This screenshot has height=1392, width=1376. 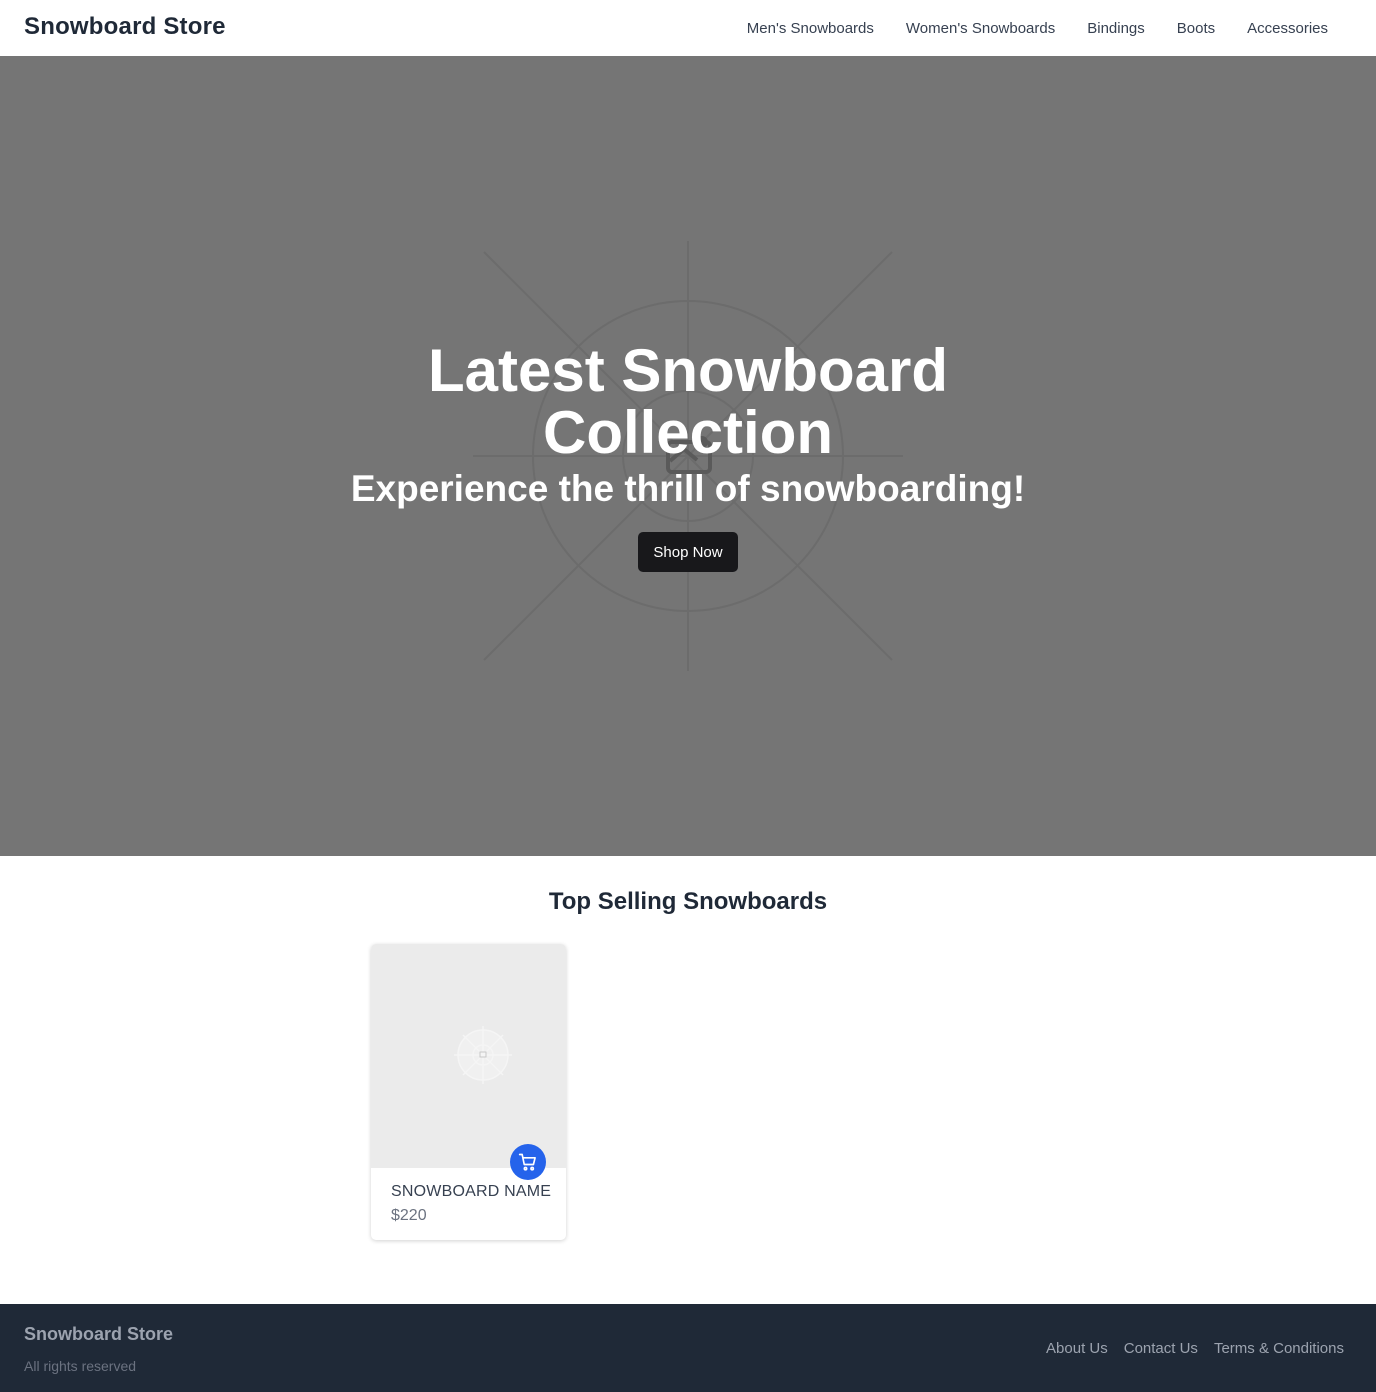 I want to click on hero-subtitle: Experience the thrill of snowboarding!, so click(x=688, y=488).